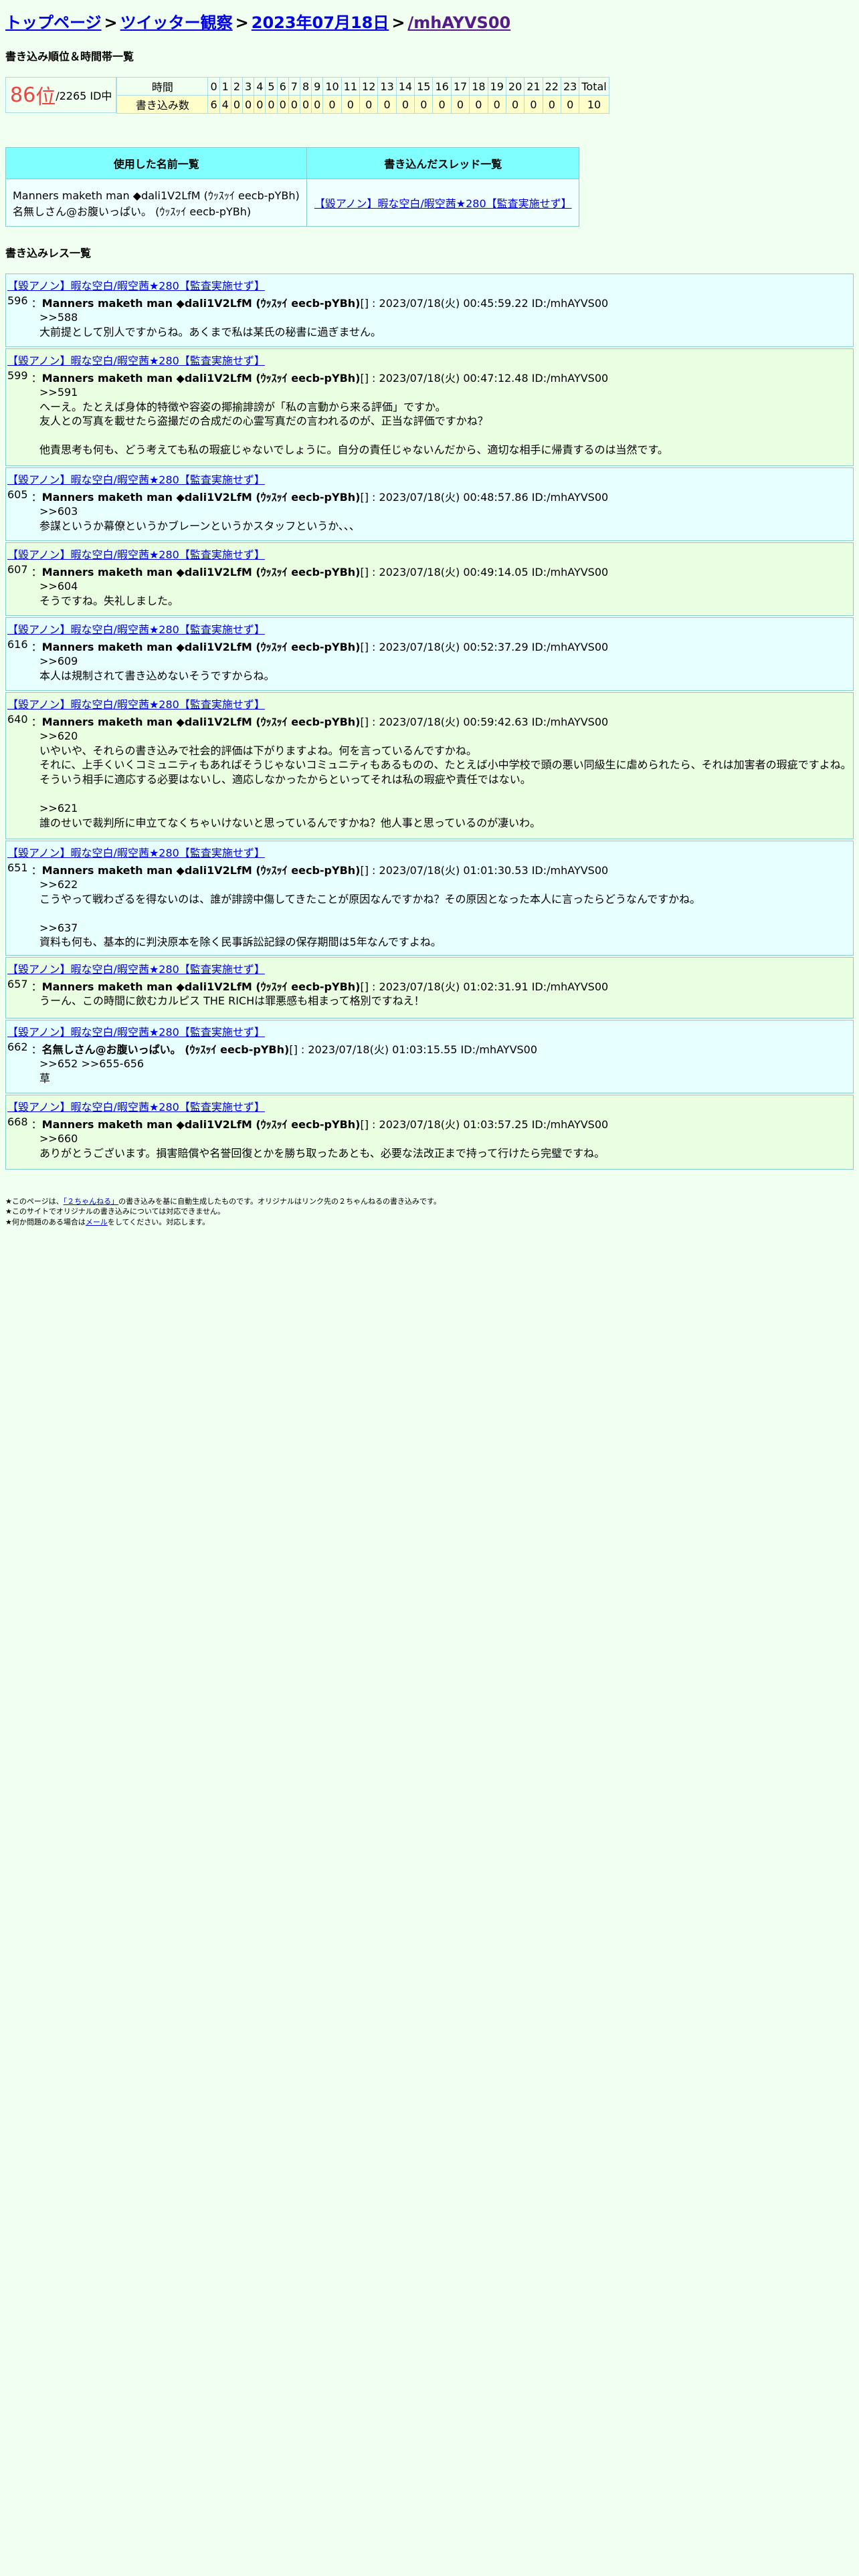 This screenshot has height=2576, width=859. What do you see at coordinates (225, 87) in the screenshot?
I see `hour-cell: 1` at bounding box center [225, 87].